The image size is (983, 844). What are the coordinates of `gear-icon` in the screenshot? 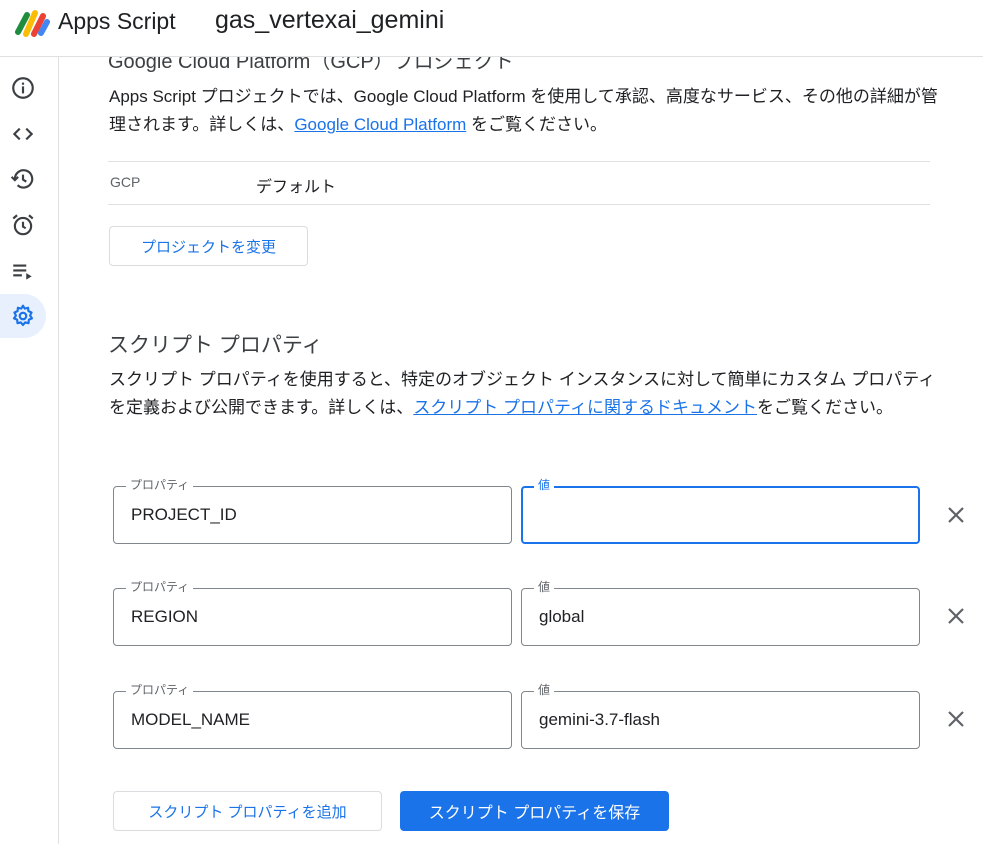 It's located at (23, 315).